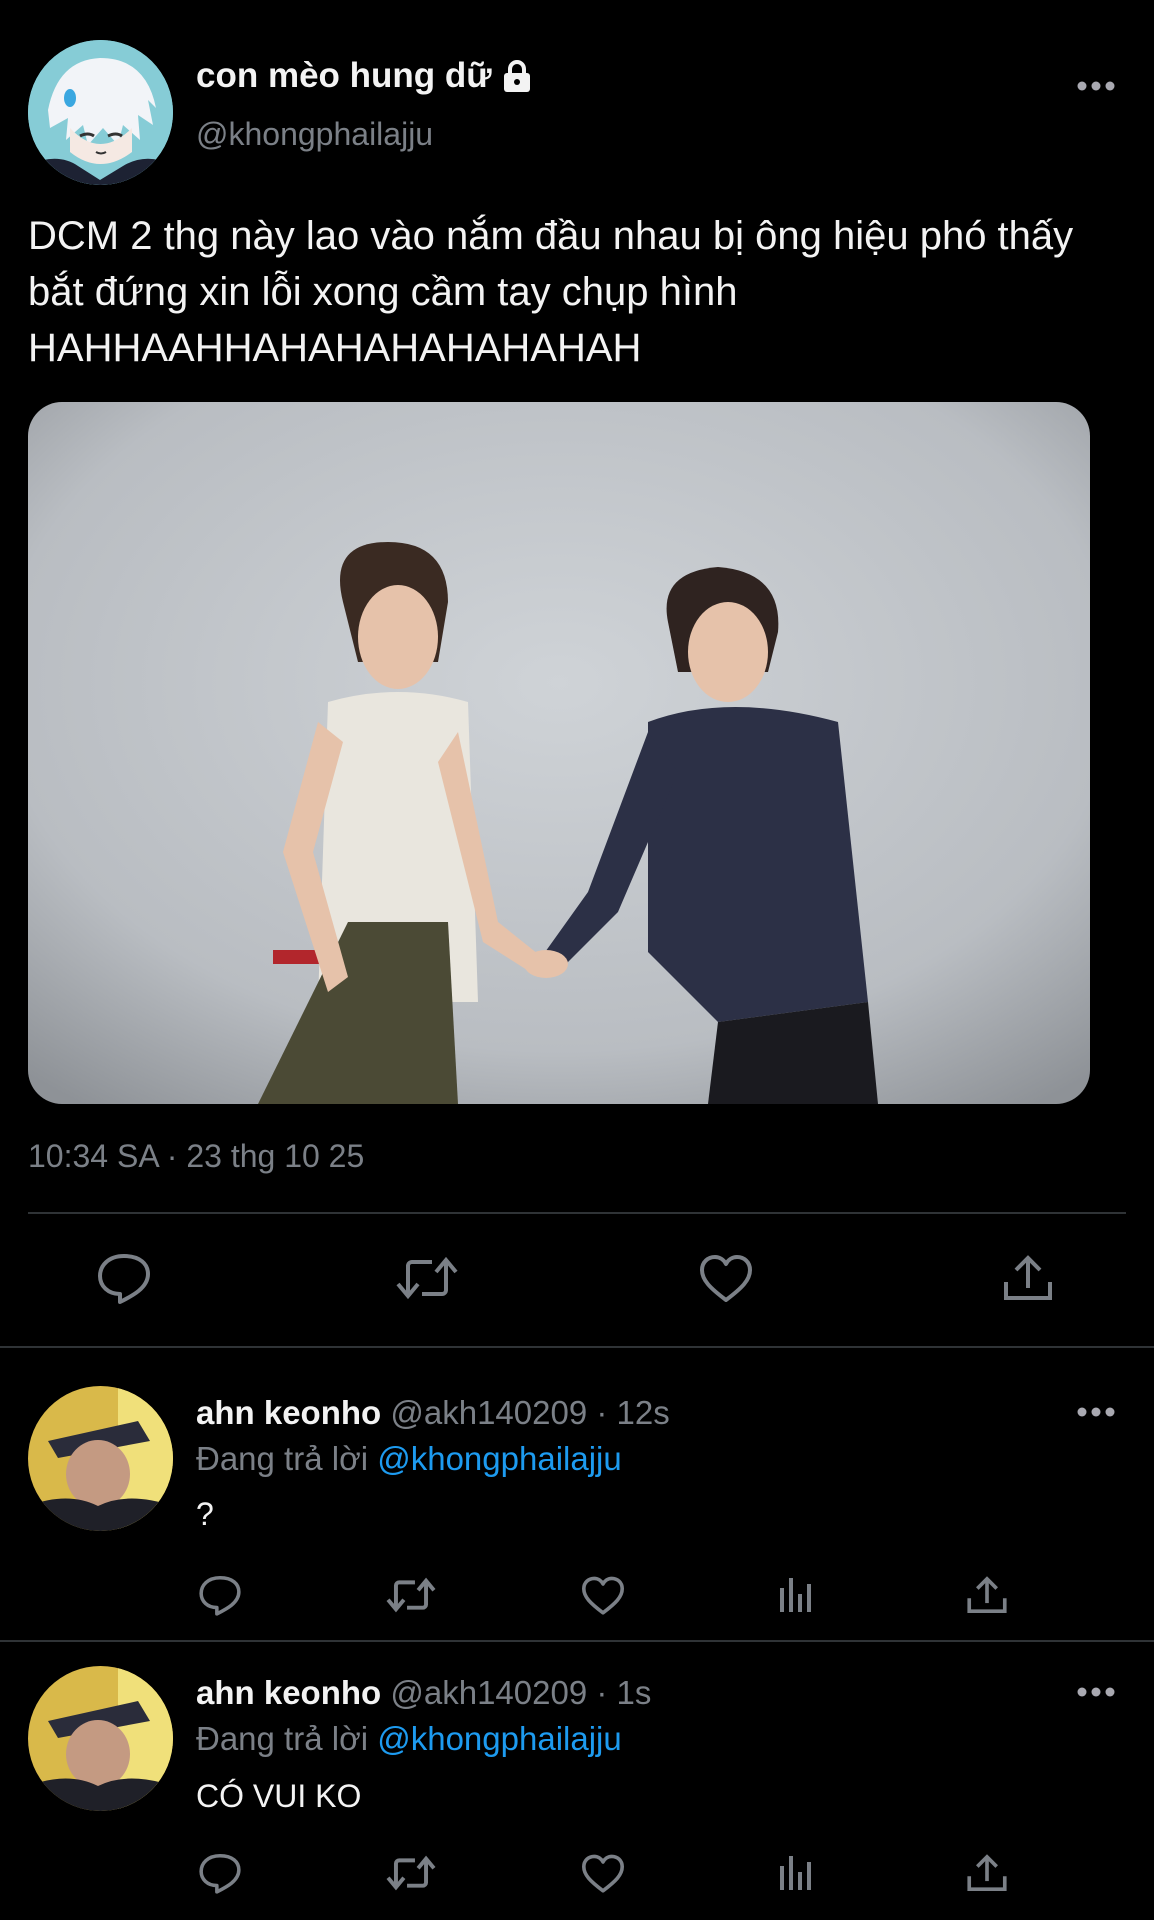 The image size is (1154, 1920). I want to click on reply-header: ahn keonho @akh140209 · 12s, so click(433, 1413).